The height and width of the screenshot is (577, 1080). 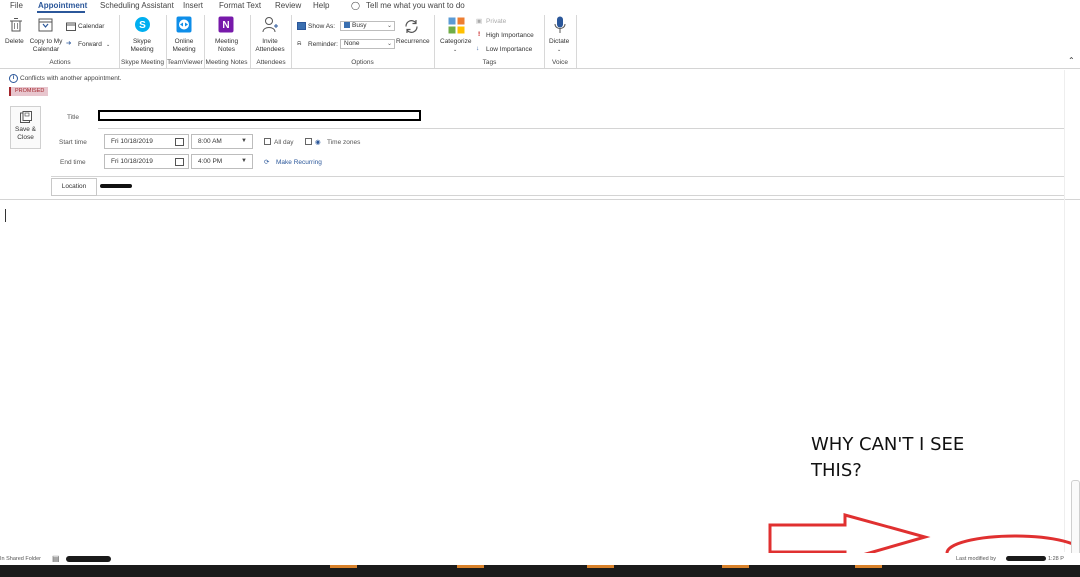 I want to click on annotation-text: WHY CAN'T I SEE THIS?, so click(x=888, y=457).